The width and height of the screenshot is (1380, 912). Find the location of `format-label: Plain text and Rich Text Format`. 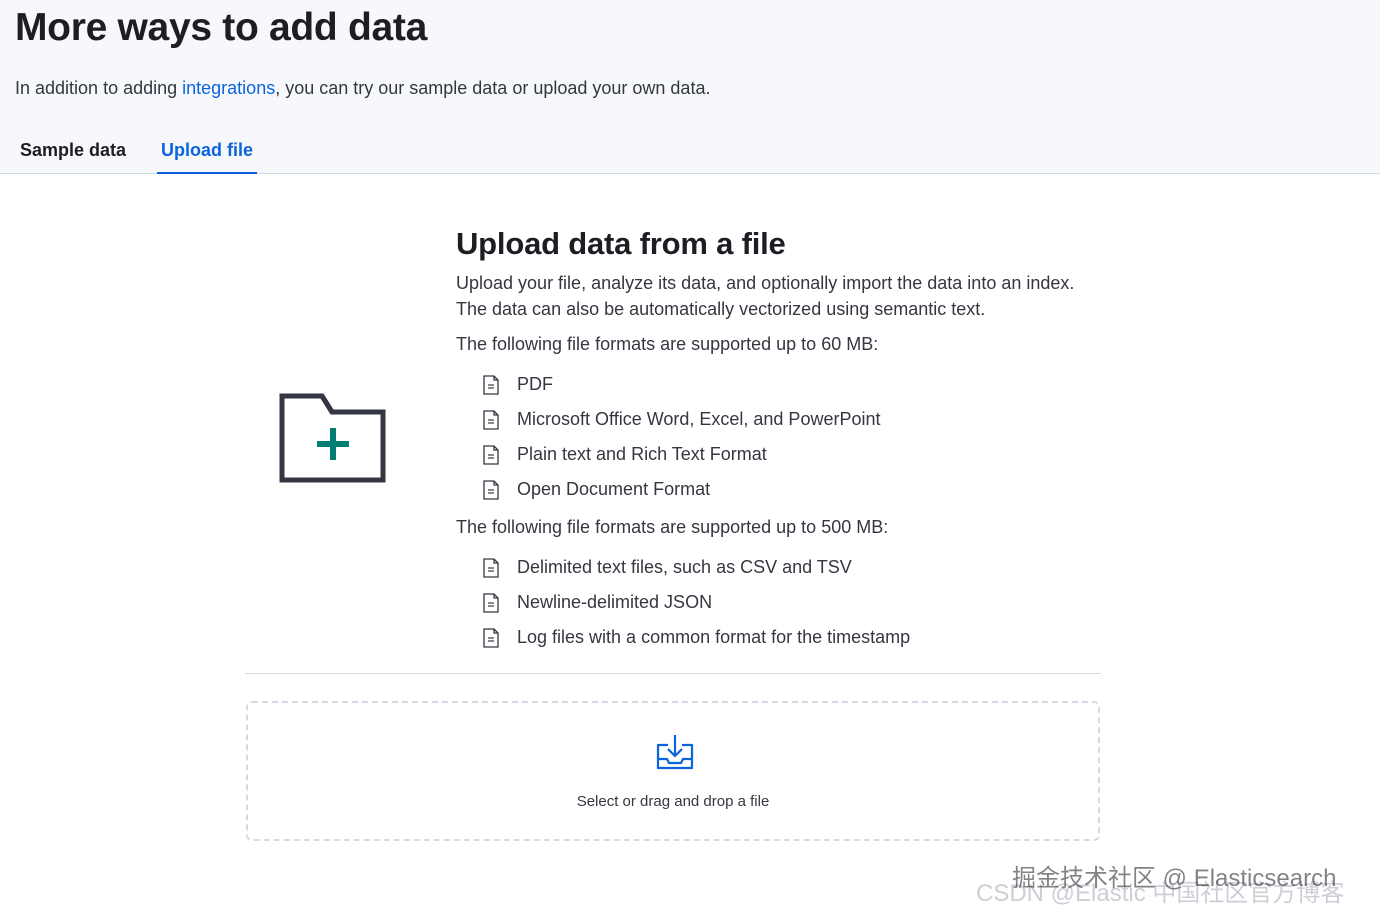

format-label: Plain text and Rich Text Format is located at coordinates (642, 454).